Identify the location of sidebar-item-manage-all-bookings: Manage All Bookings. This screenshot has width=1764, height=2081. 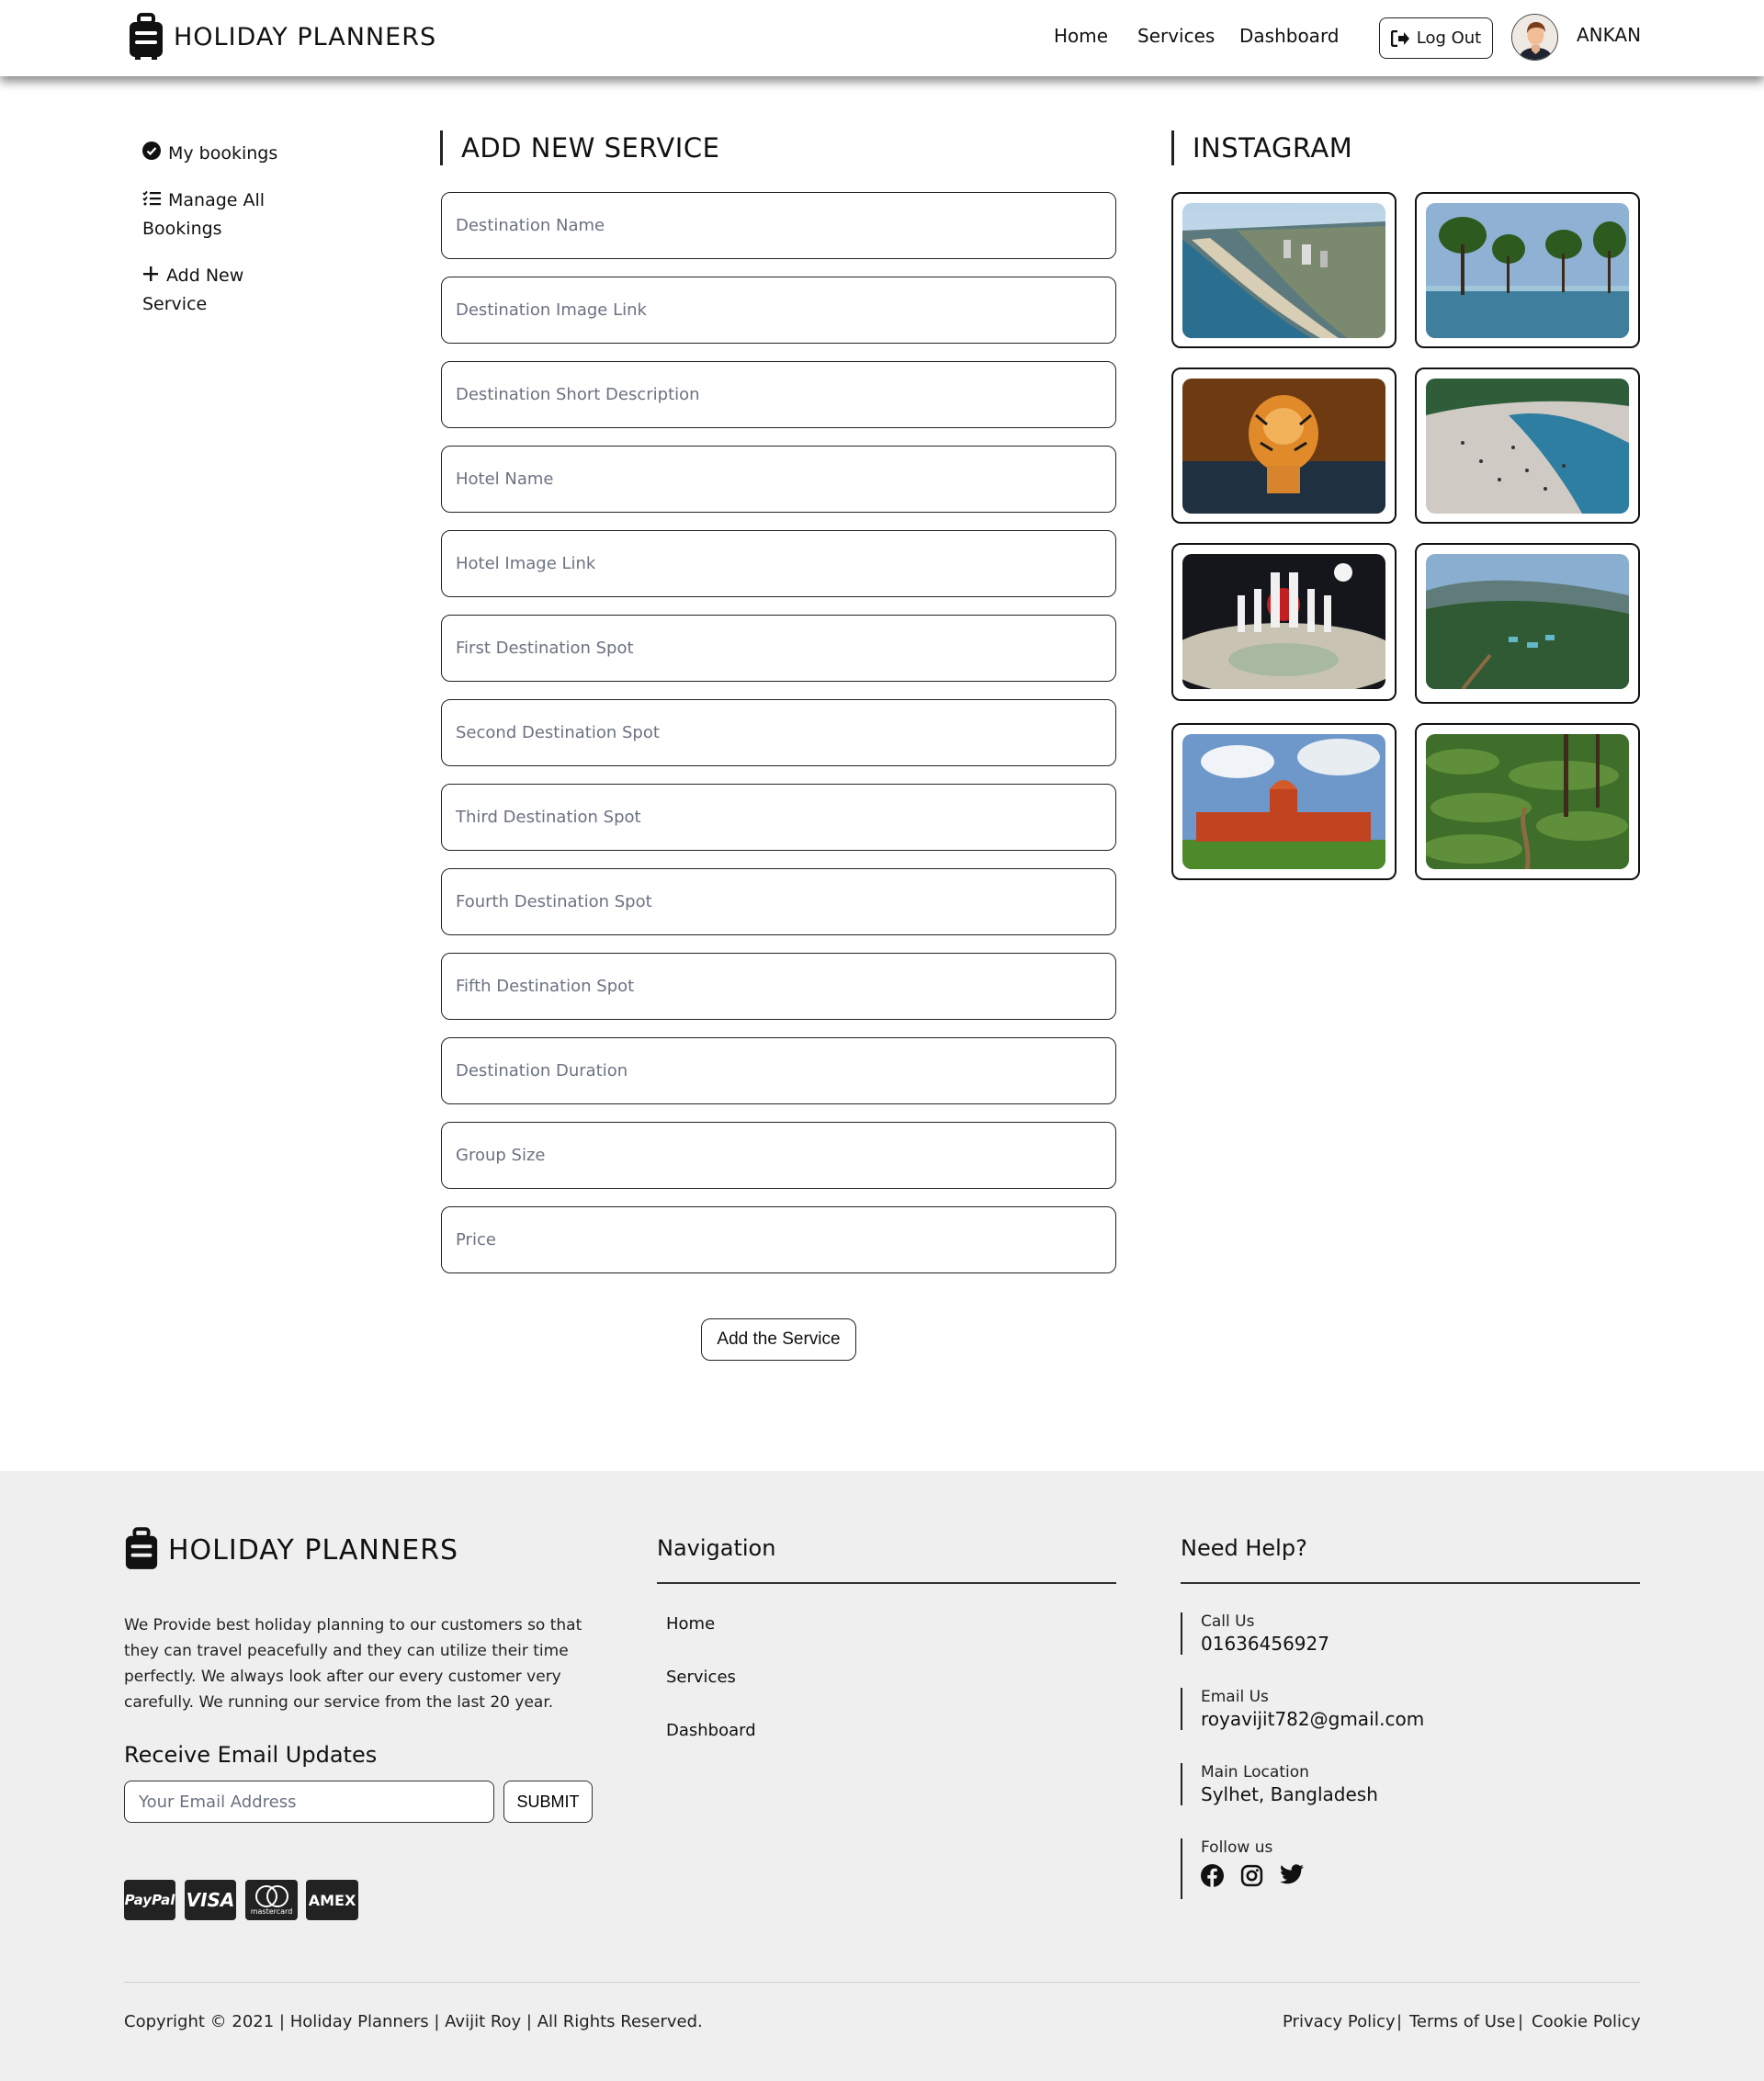
(204, 215).